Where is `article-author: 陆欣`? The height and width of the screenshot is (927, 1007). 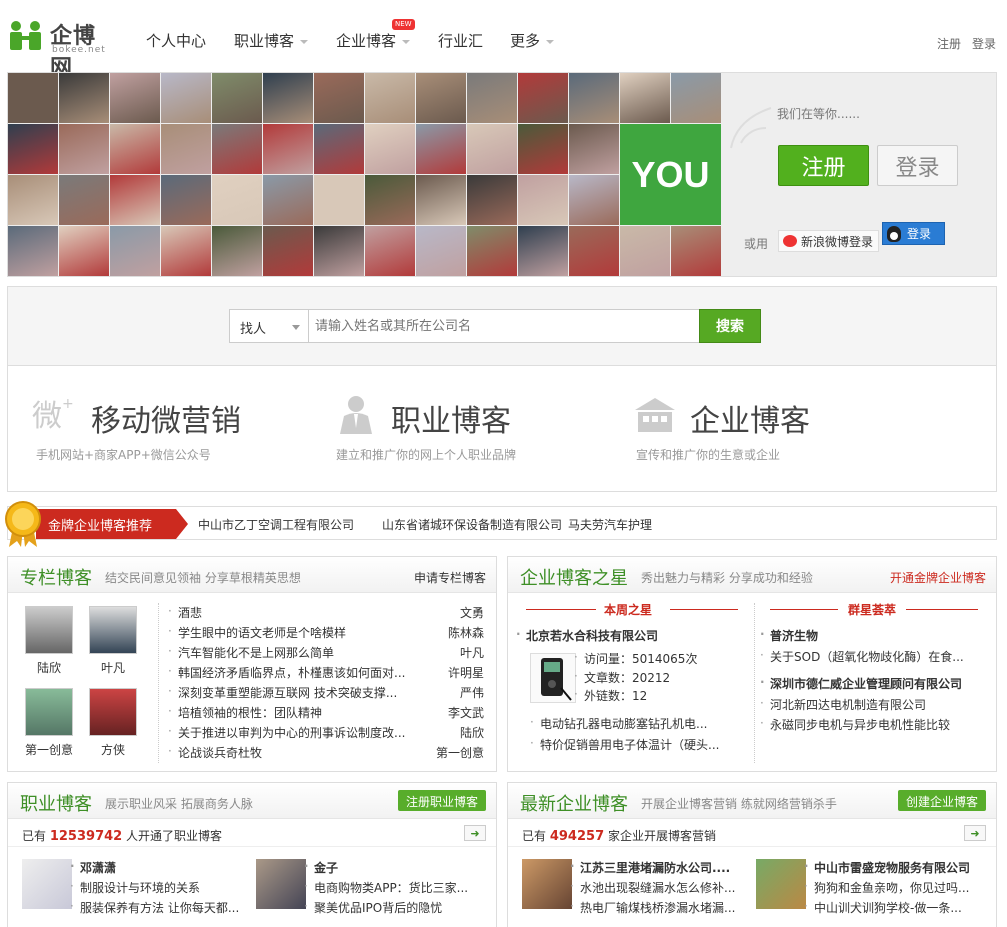 article-author: 陆欣 is located at coordinates (472, 732).